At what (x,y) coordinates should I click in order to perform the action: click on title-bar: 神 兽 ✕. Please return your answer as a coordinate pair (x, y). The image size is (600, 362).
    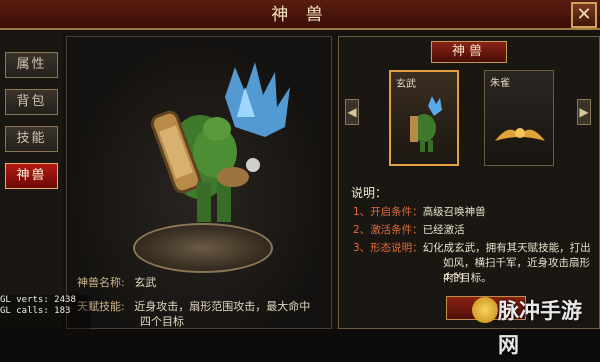
    Looking at the image, I should click on (300, 15).